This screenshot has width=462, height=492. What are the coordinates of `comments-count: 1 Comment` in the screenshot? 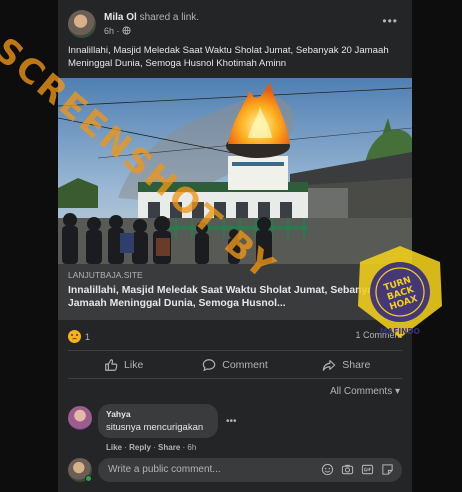 It's located at (378, 335).